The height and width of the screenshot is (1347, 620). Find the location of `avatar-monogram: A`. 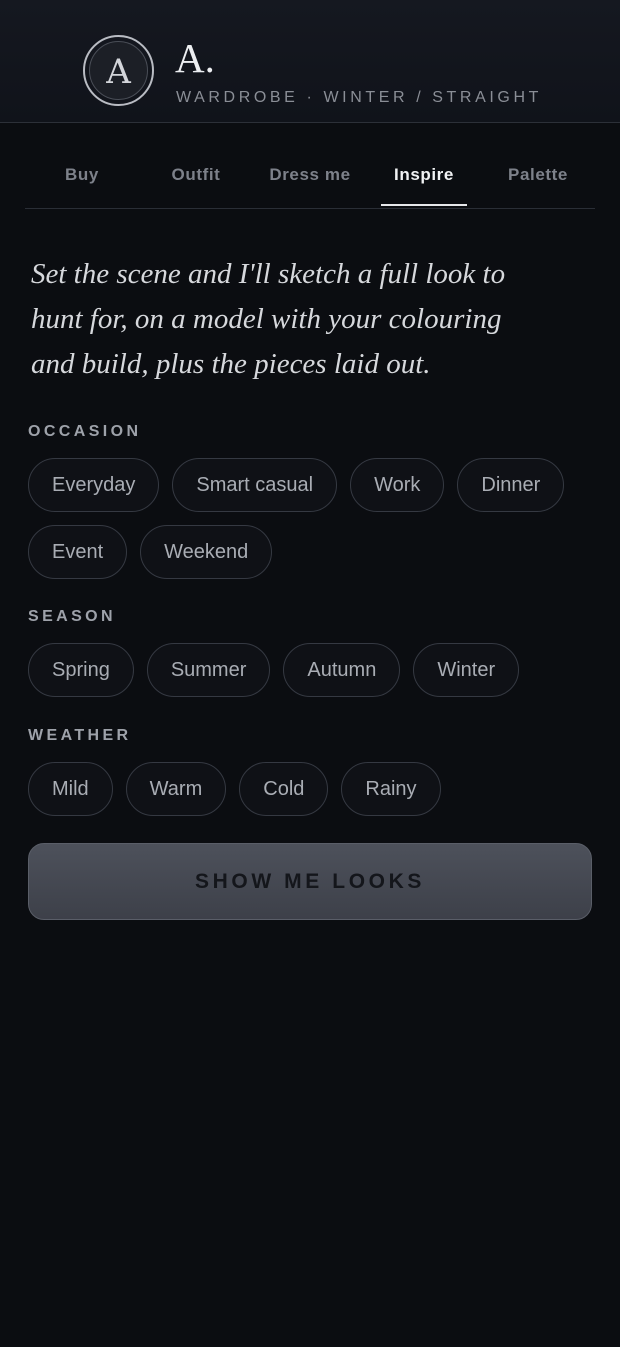

avatar-monogram: A is located at coordinates (118, 70).